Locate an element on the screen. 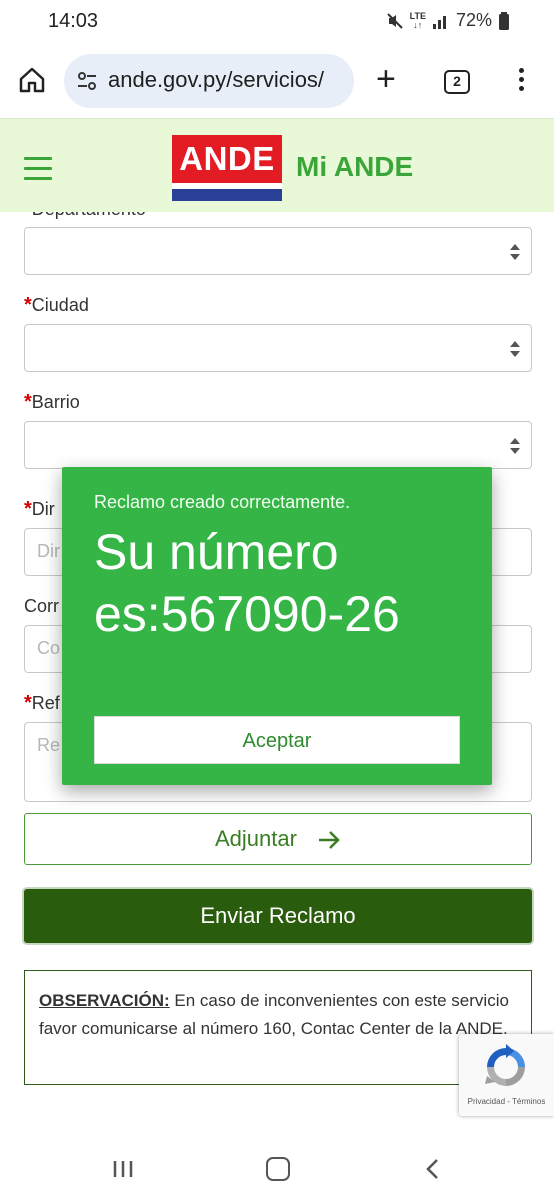 The width and height of the screenshot is (554, 1200). barrio-label: *Barrio is located at coordinates (52, 402).